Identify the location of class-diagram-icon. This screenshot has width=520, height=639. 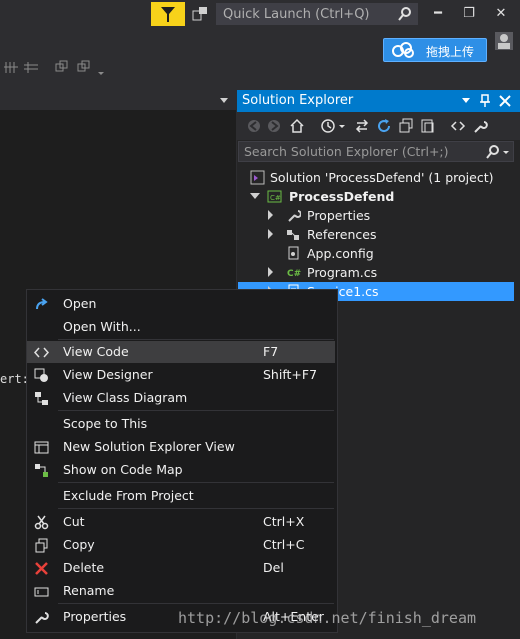
(41, 398).